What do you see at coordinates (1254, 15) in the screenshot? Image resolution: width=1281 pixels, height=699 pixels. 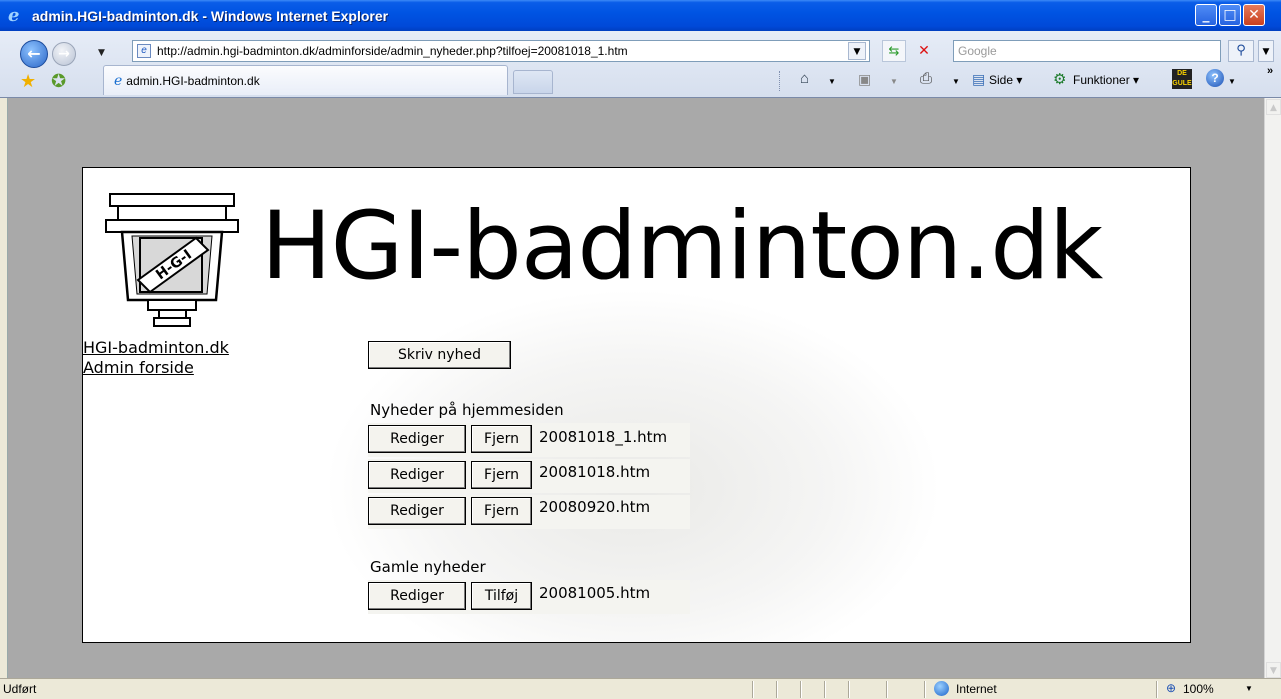 I see `close-button: ✕` at bounding box center [1254, 15].